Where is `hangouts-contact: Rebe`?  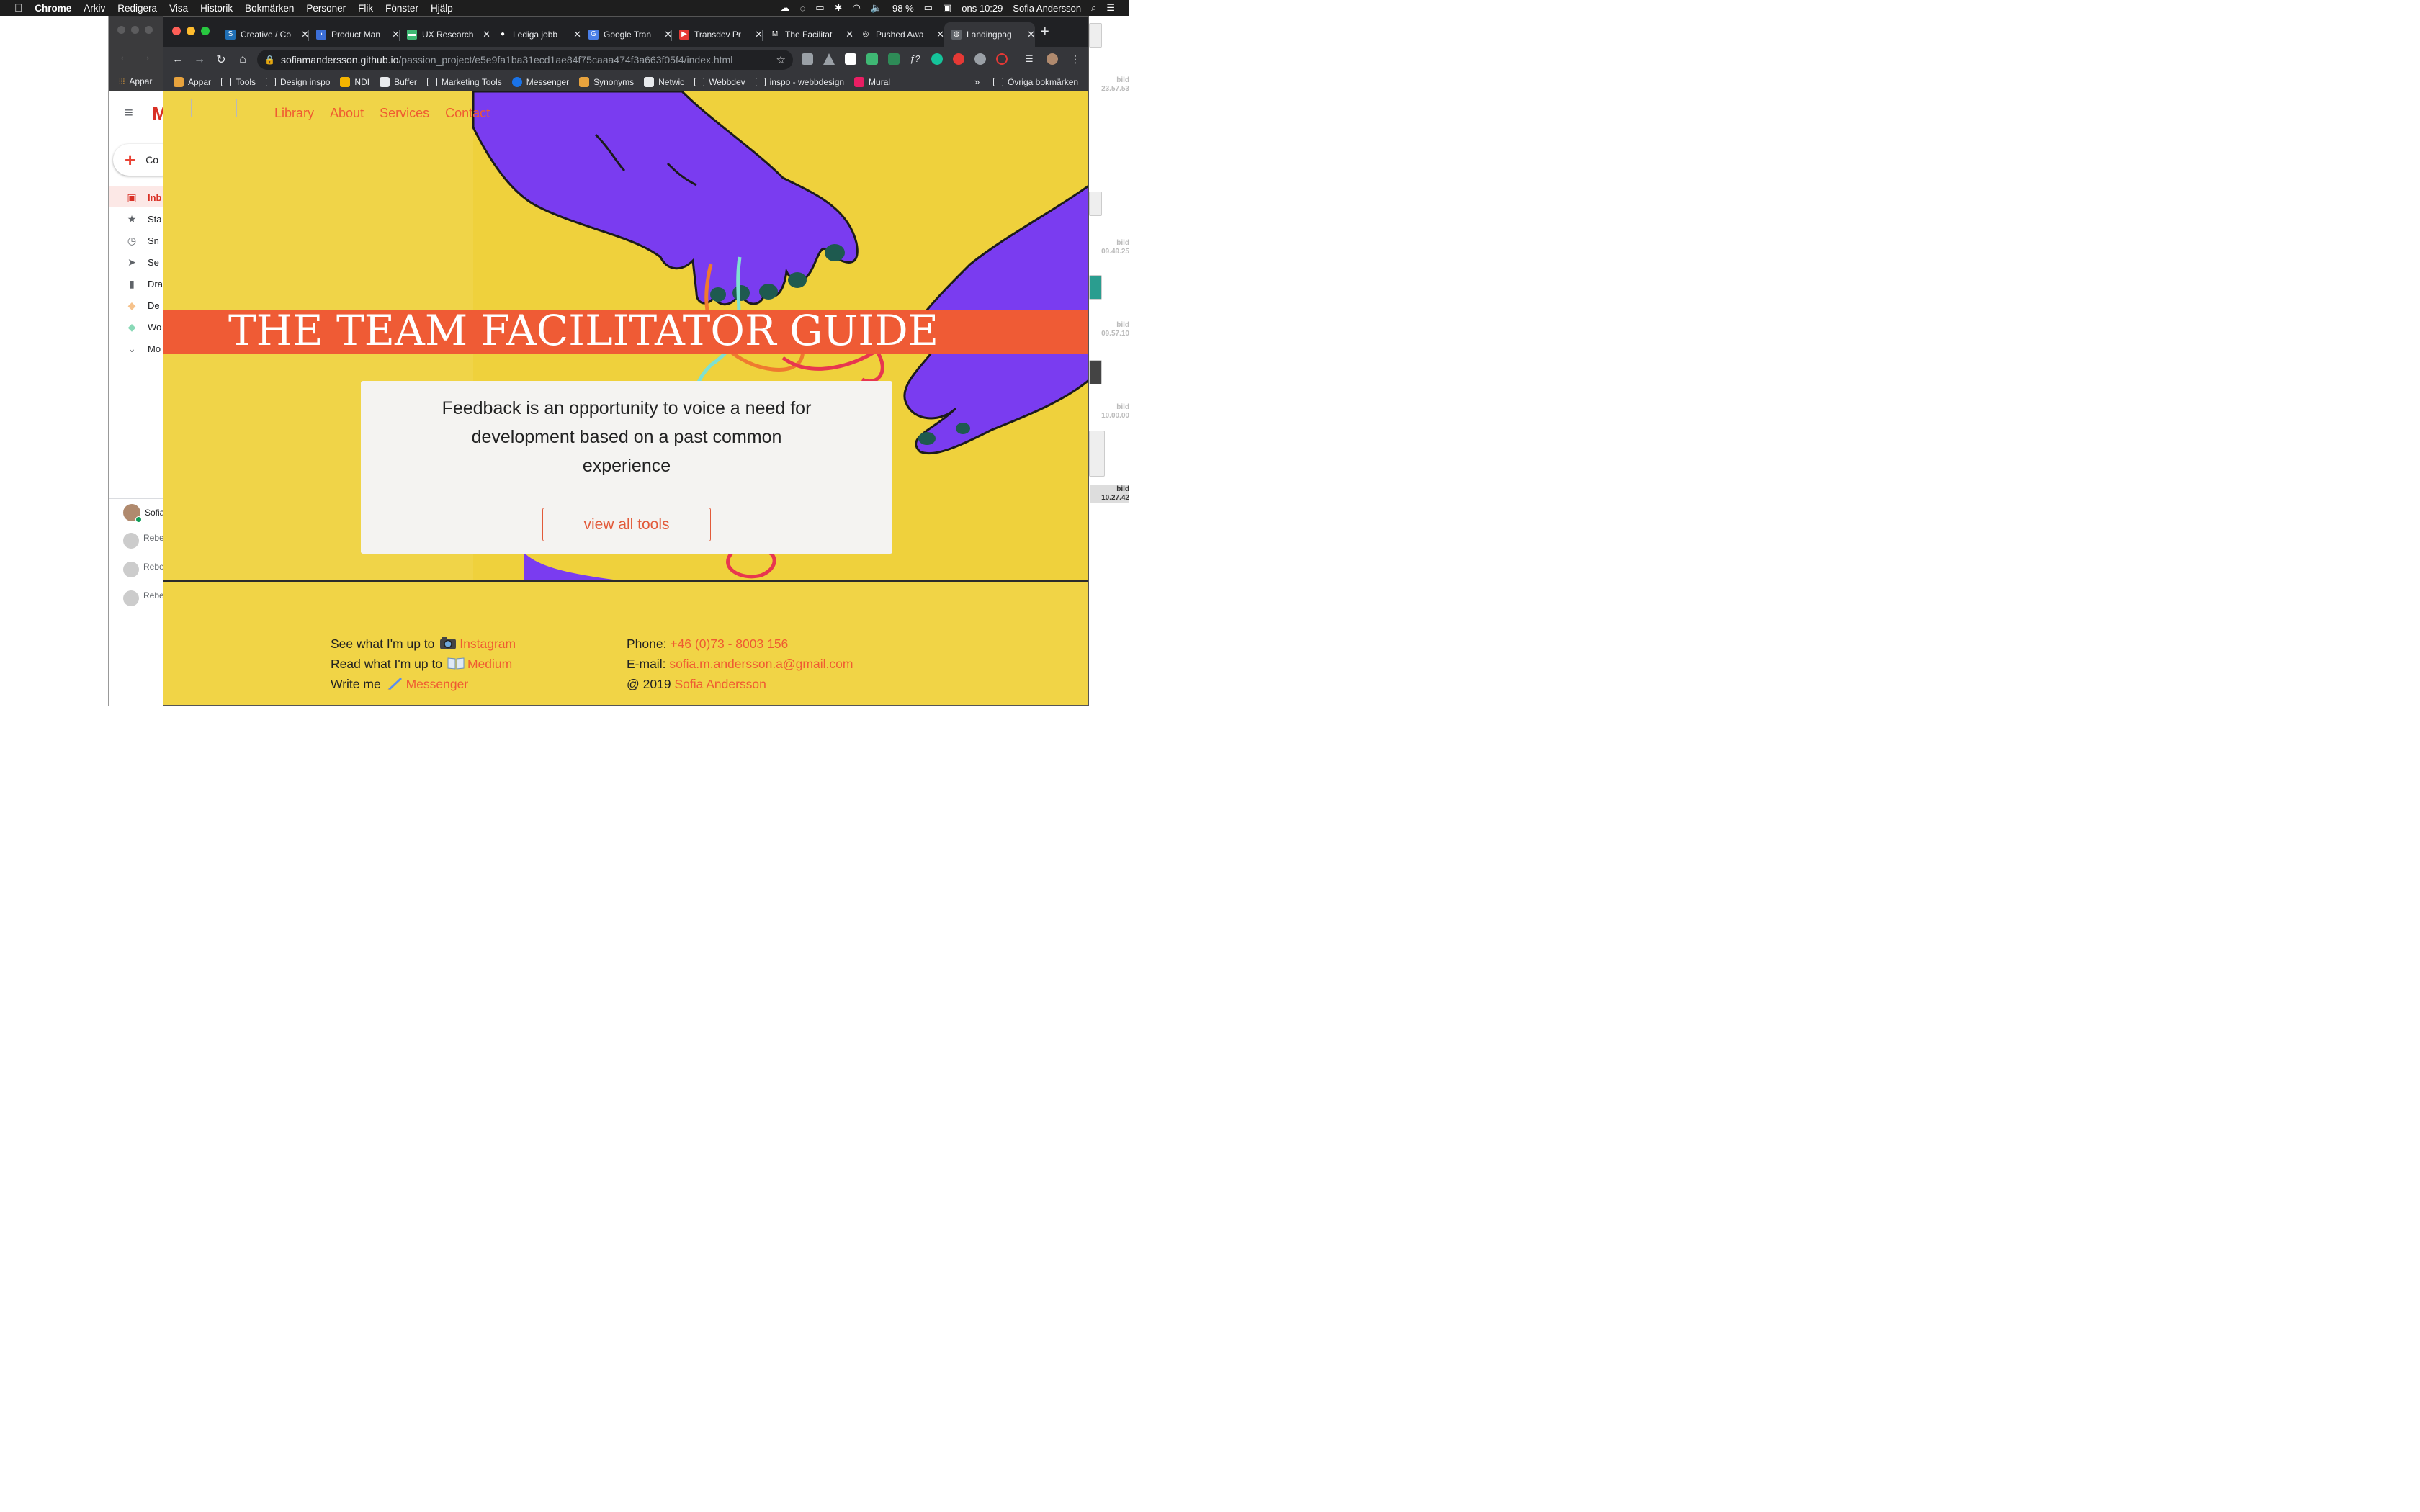
hangouts-contact: Rebe is located at coordinates (143, 598).